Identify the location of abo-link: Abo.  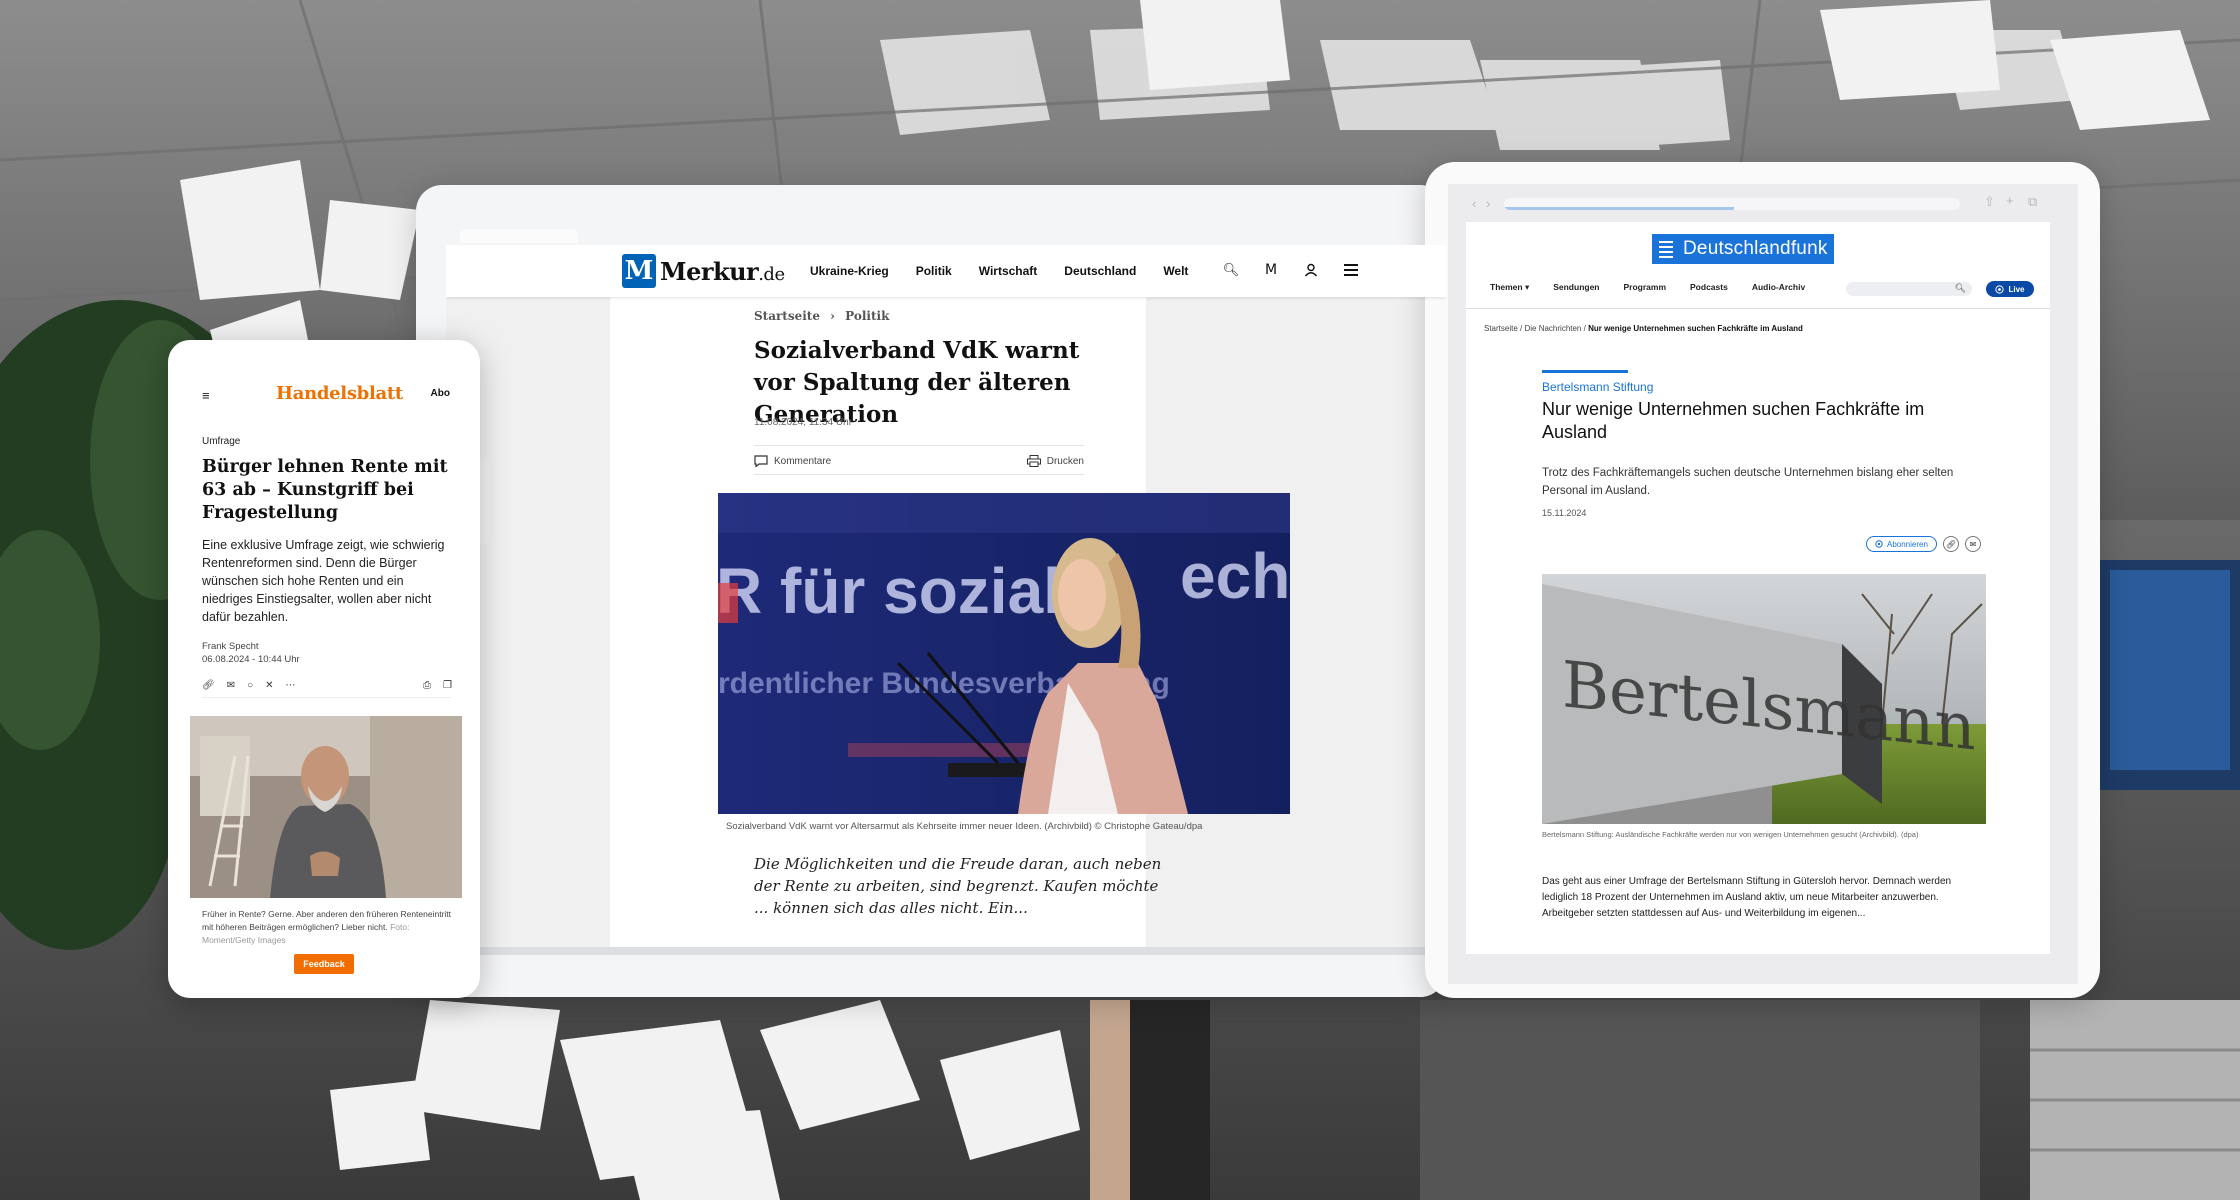
(440, 393).